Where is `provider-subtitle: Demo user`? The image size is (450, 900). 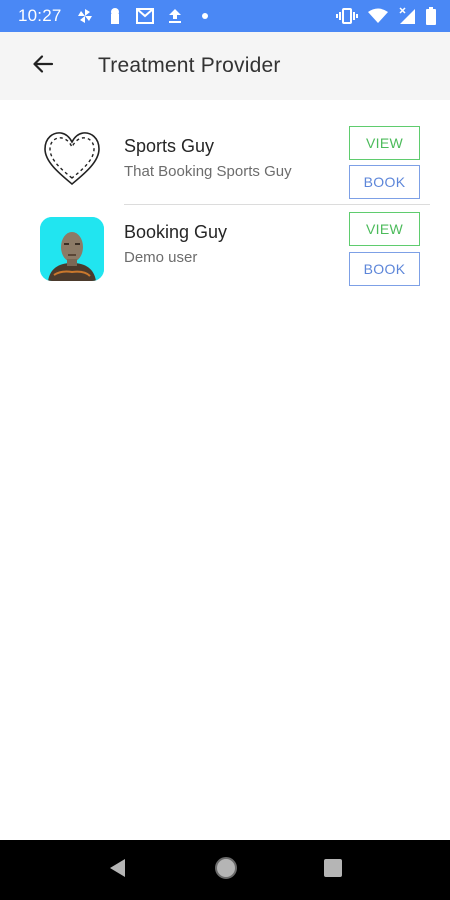
provider-subtitle: Demo user is located at coordinates (161, 257).